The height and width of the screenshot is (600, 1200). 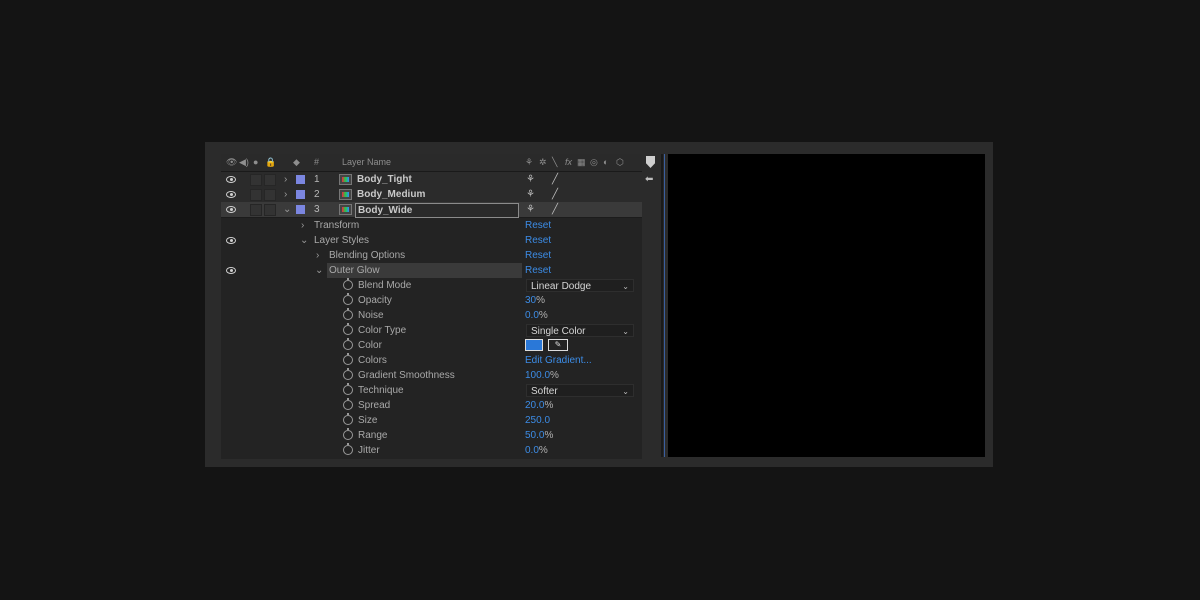 I want to click on frame-blend-icon: ▦, so click(x=581, y=162).